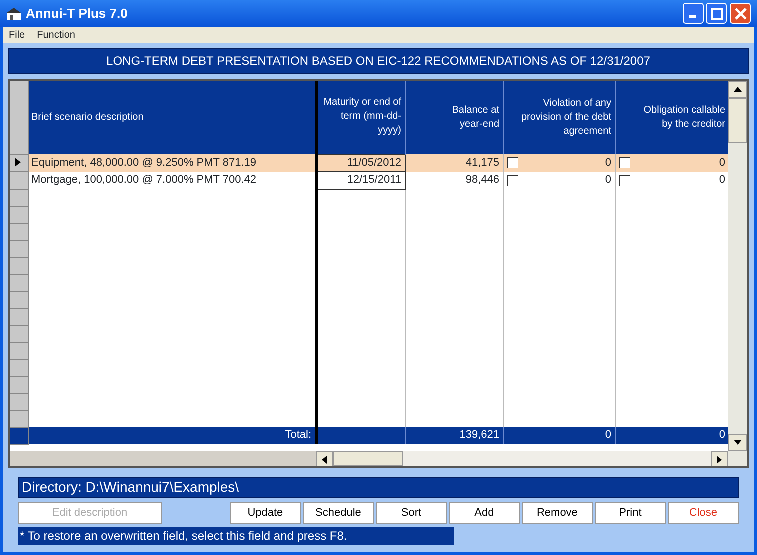 This screenshot has height=555, width=757. Describe the element at coordinates (144, 162) in the screenshot. I see `table-cell: Equipment, 48,000.00 @ 9.250% PMT 871.19` at that location.